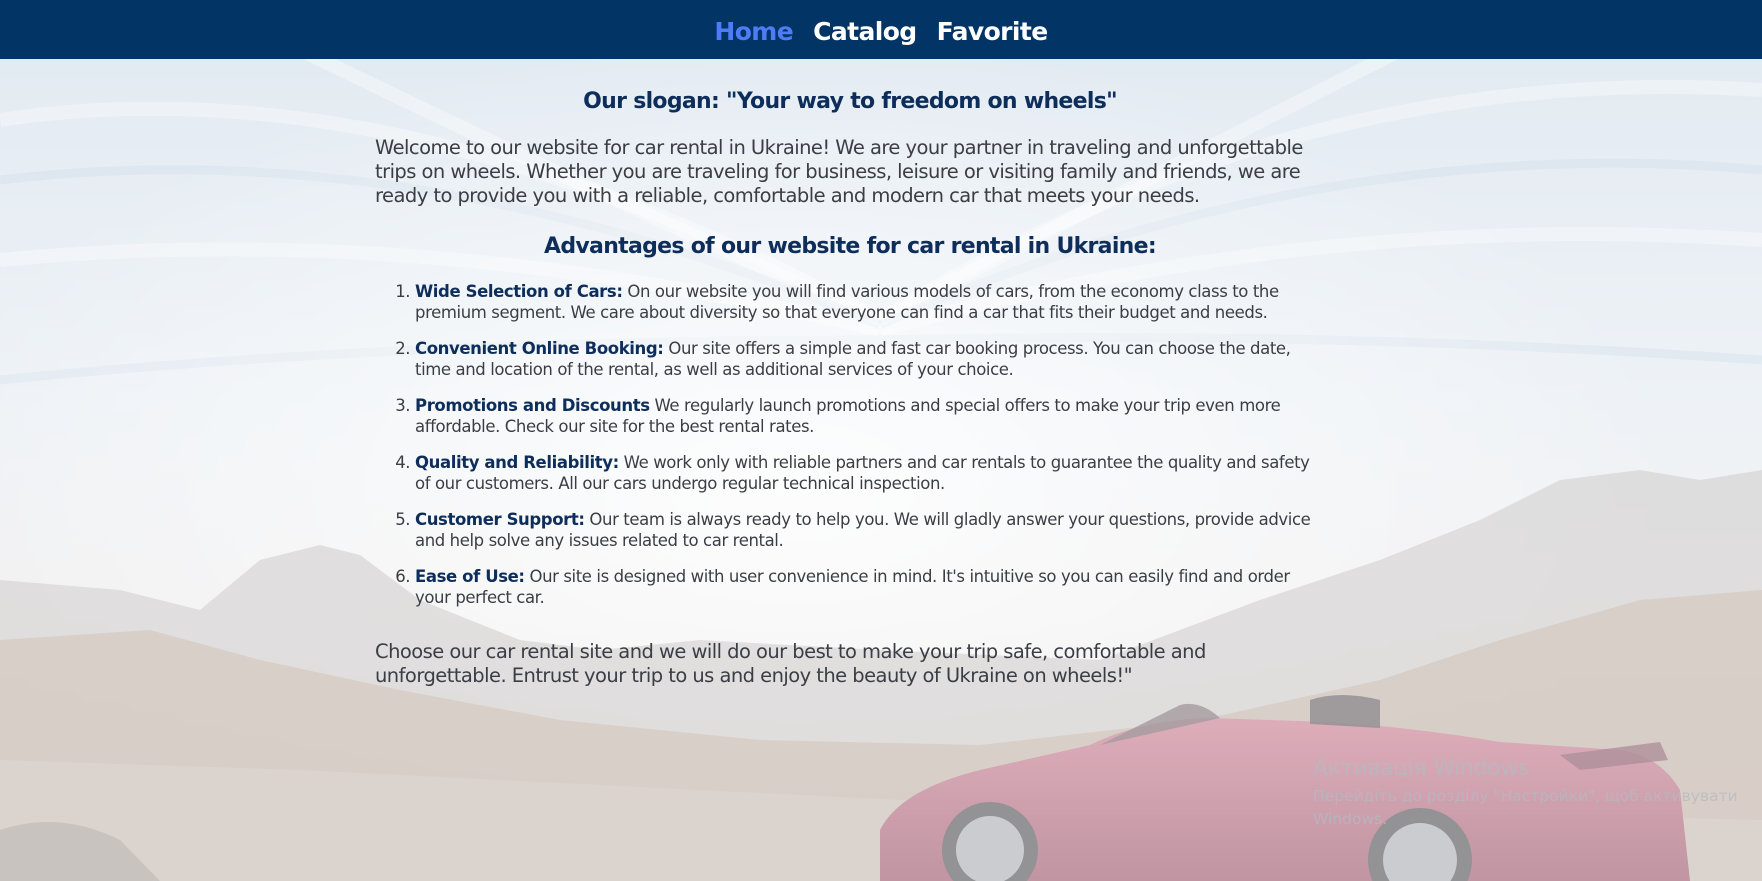  I want to click on top-nav: Home Catalog Favorite, so click(881, 29).